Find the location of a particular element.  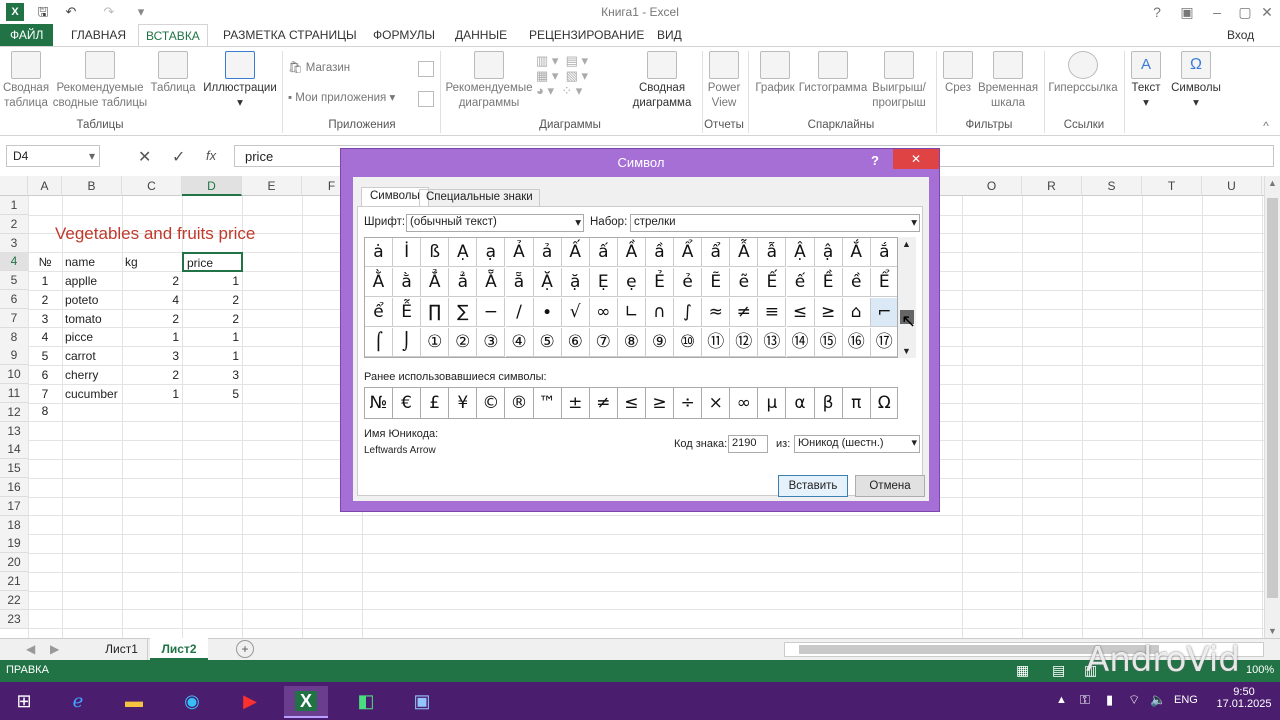

control-panel-icon: ▣ is located at coordinates (422, 702).